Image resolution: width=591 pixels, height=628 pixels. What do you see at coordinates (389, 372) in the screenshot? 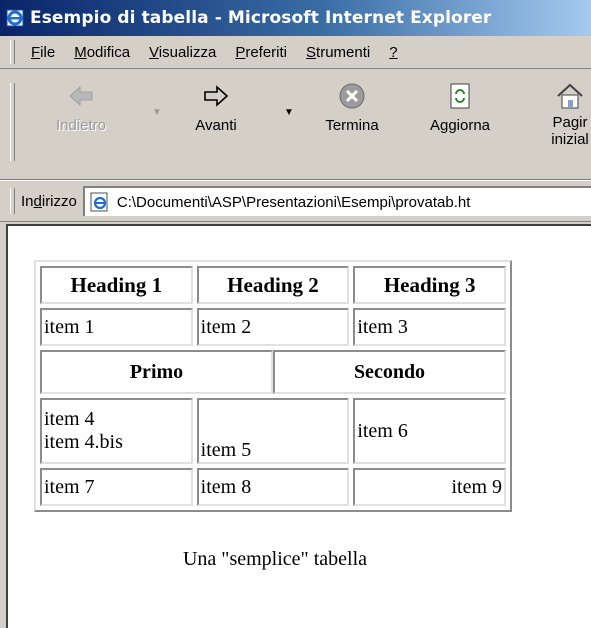
I see `cell-secondo: Secondo` at bounding box center [389, 372].